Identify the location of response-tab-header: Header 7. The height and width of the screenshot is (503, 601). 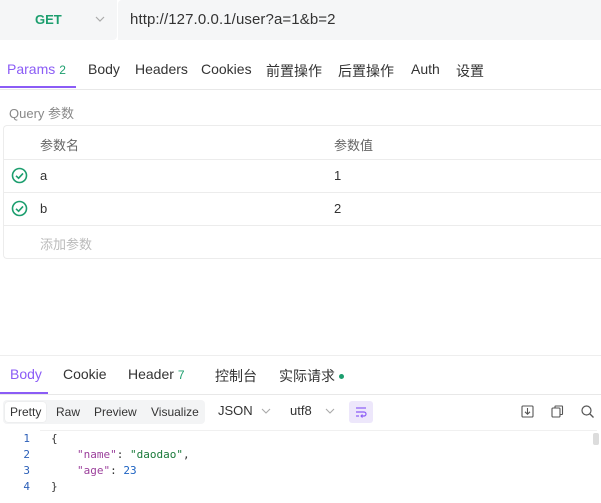
(156, 374).